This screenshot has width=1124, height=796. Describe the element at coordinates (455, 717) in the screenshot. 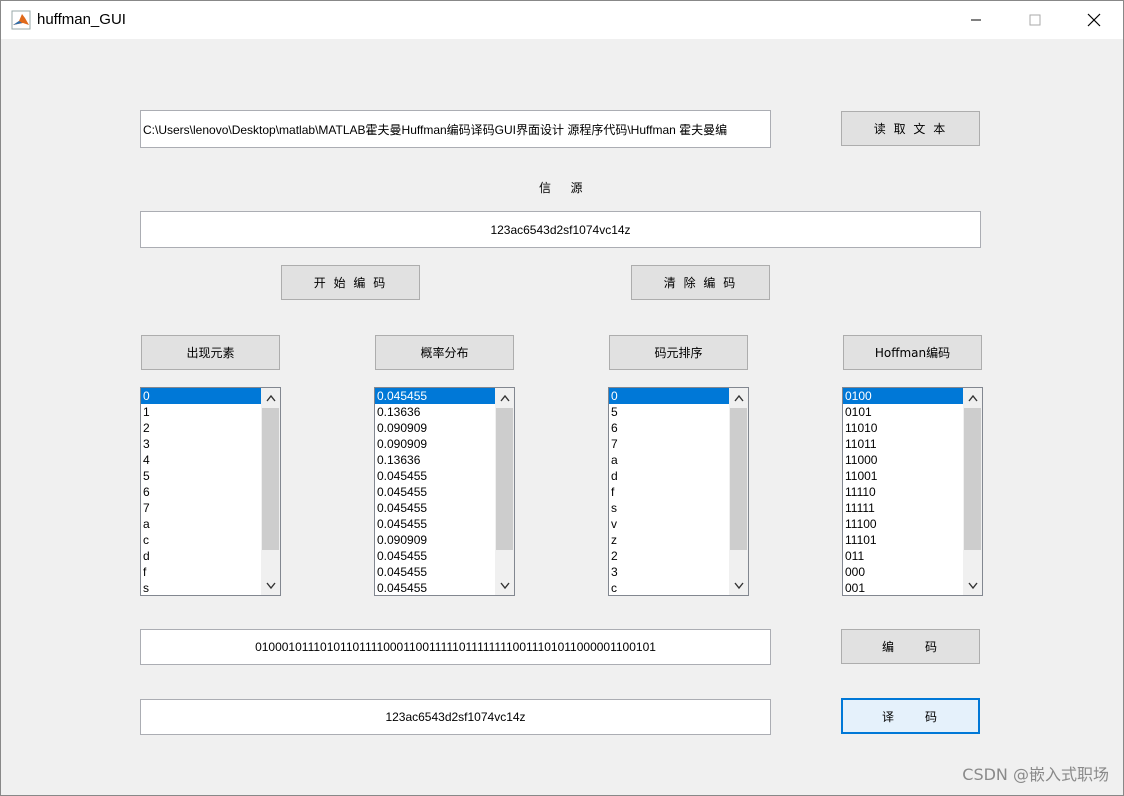

I see `decoded-output-field: 123ac6543d2sf1074vc14z` at that location.